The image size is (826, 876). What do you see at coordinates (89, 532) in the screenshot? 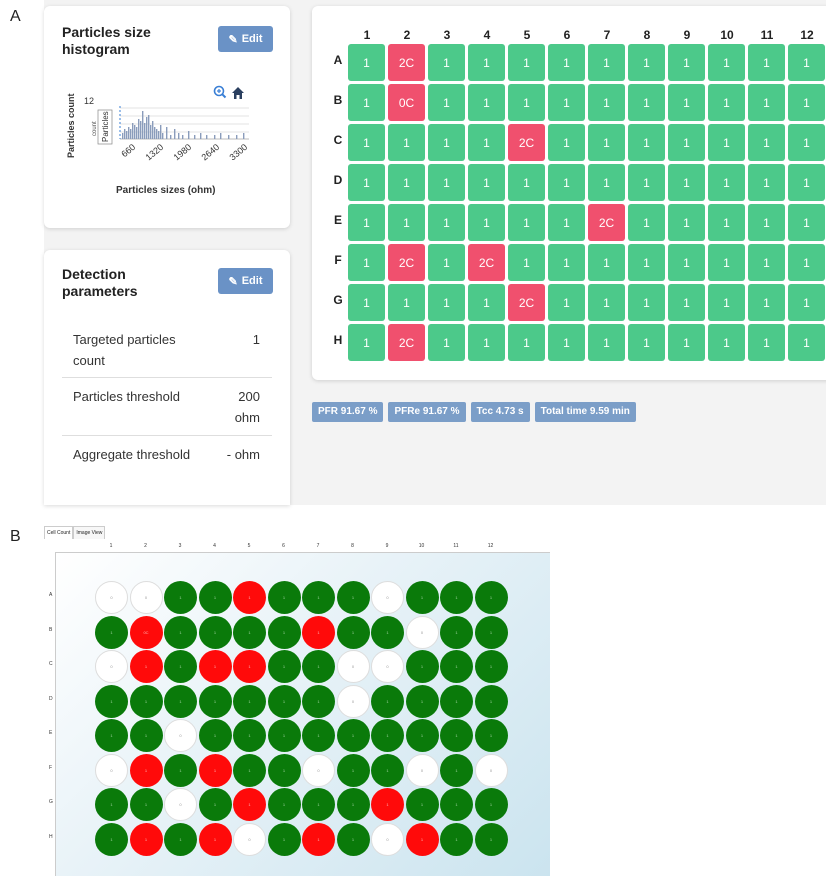
I see `tab-image-view: Image View` at bounding box center [89, 532].